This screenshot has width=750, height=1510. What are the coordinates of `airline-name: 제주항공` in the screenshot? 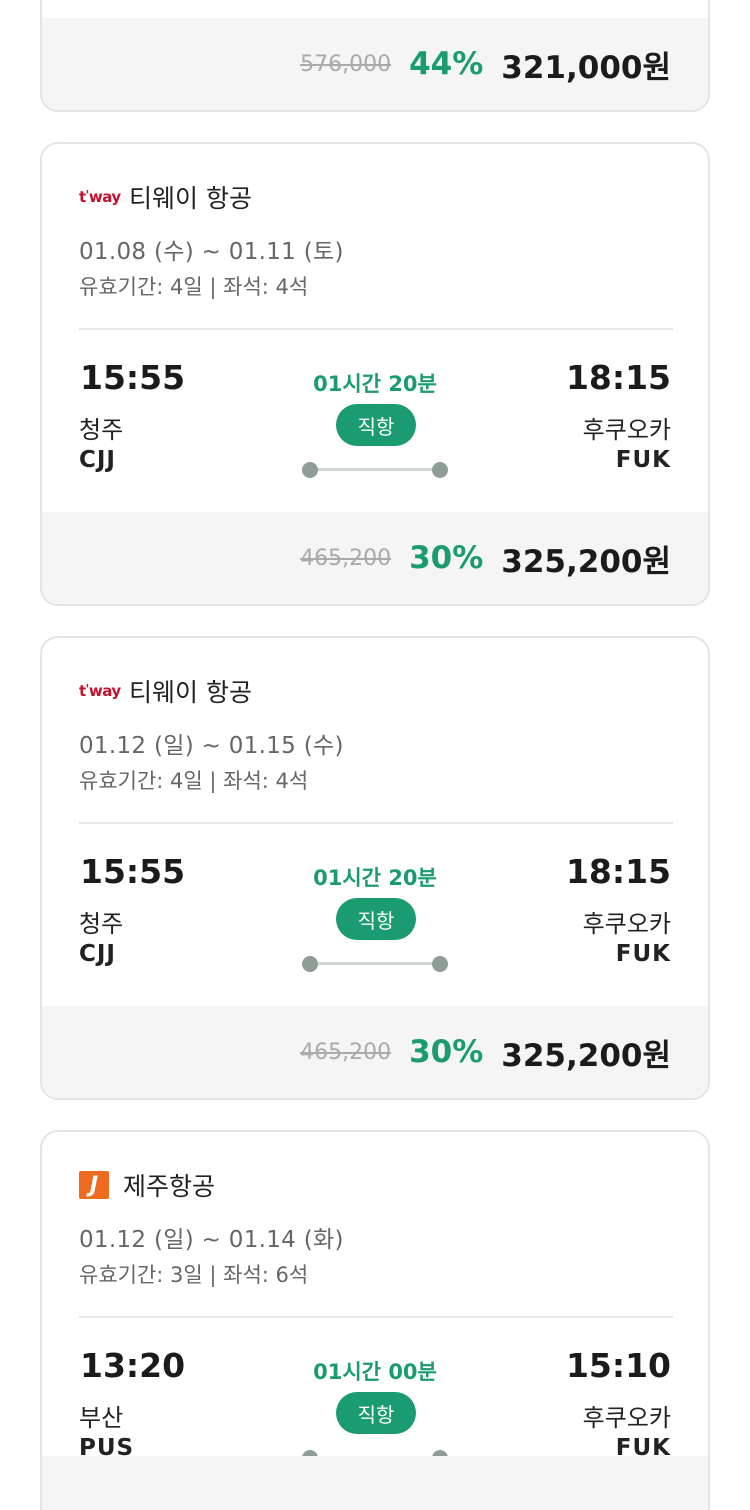 It's located at (169, 1186).